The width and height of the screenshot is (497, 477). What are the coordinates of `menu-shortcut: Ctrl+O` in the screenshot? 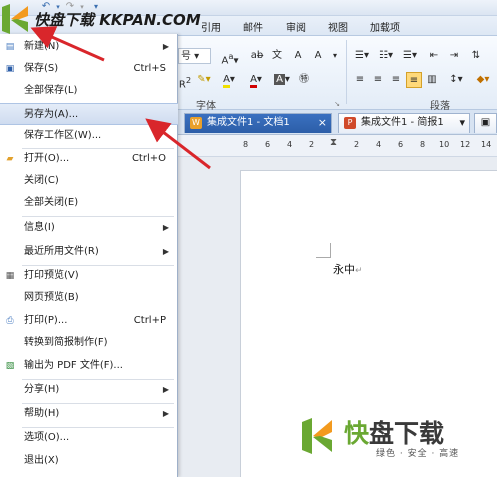 It's located at (148, 158).